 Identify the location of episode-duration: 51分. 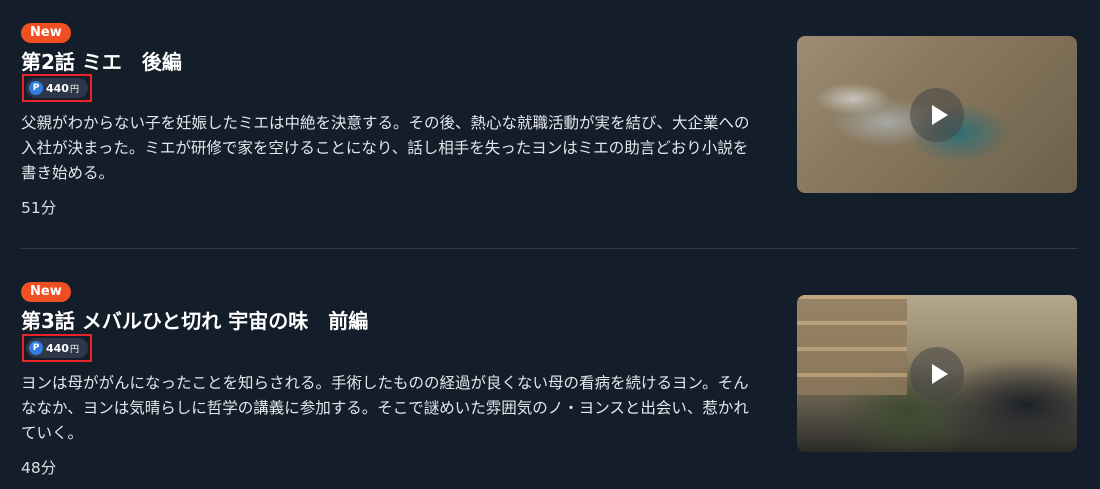
(39, 208).